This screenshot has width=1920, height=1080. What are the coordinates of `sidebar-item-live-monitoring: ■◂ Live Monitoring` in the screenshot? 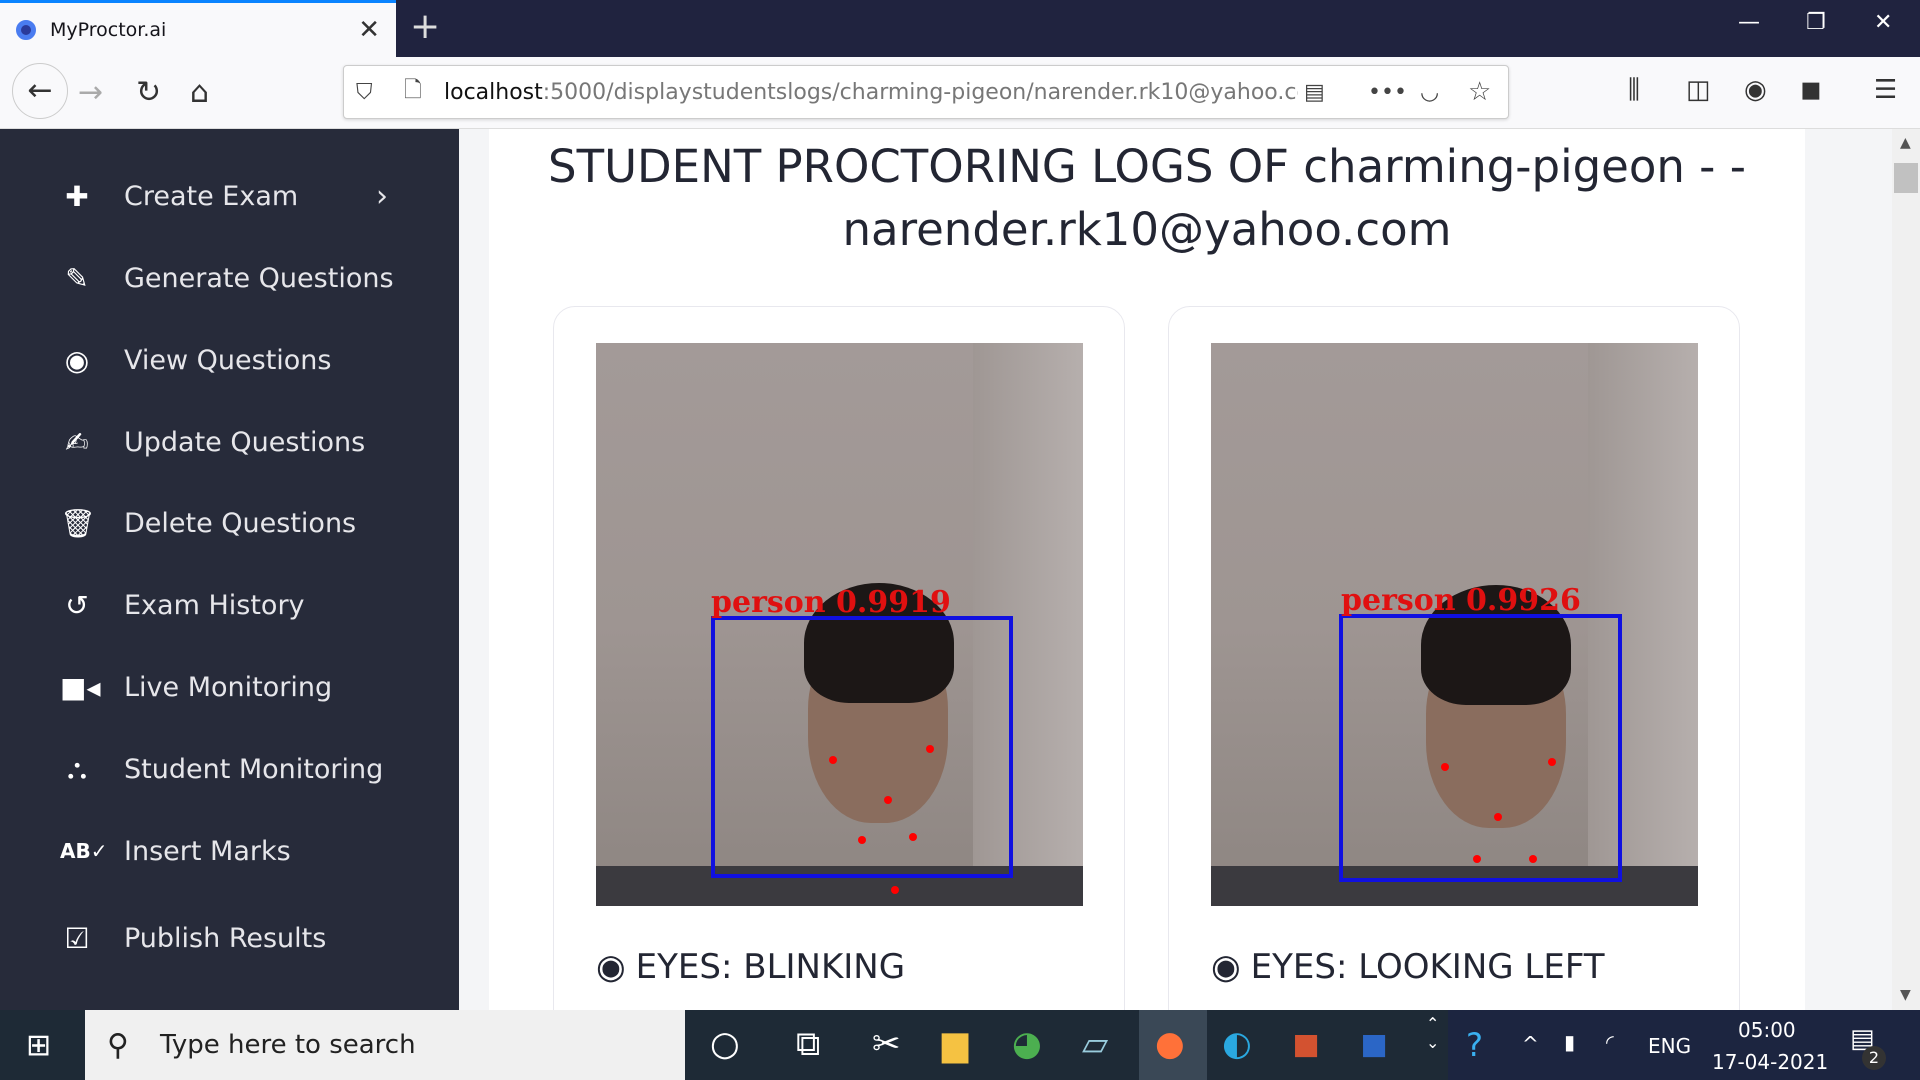 It's located at (229, 687).